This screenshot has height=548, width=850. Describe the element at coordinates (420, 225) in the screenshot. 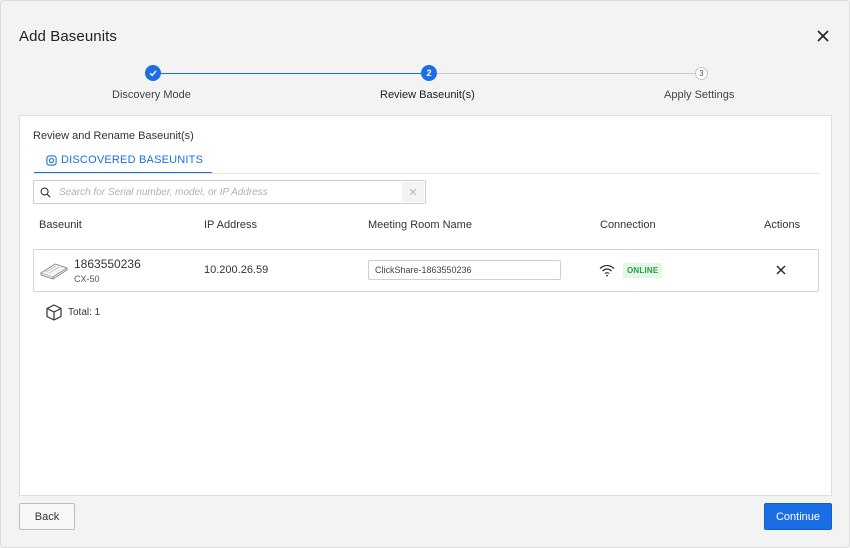

I see `column-header-meeting-room-name: Meeting Room Name` at that location.